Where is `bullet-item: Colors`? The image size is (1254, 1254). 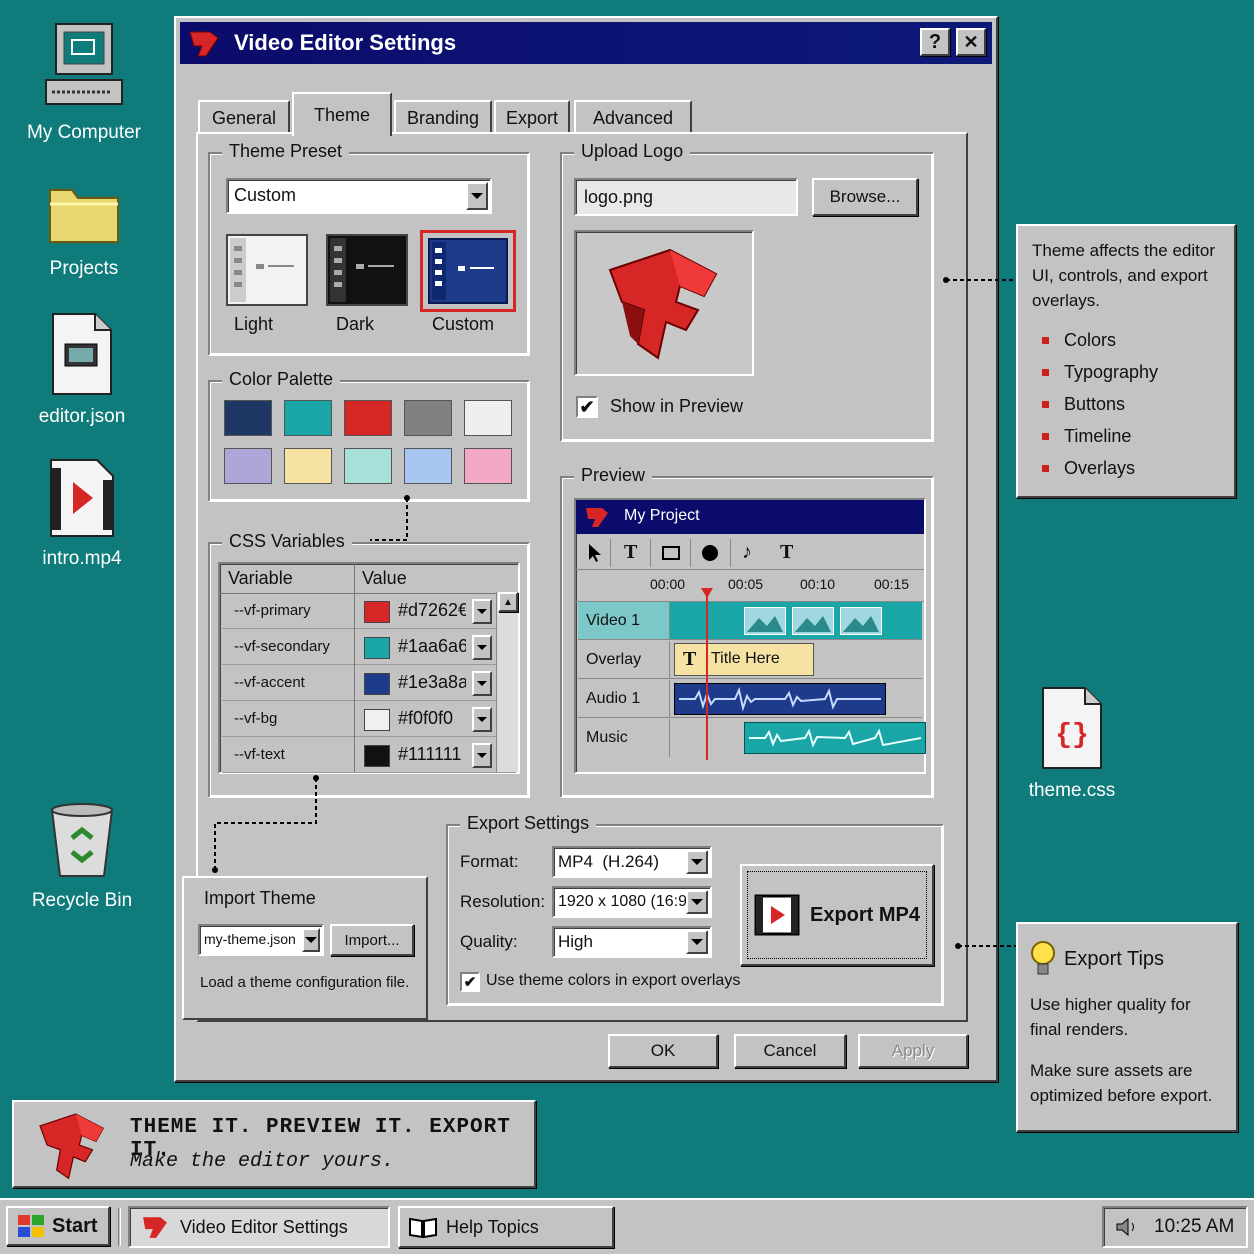
bullet-item: Colors is located at coordinates (1079, 340).